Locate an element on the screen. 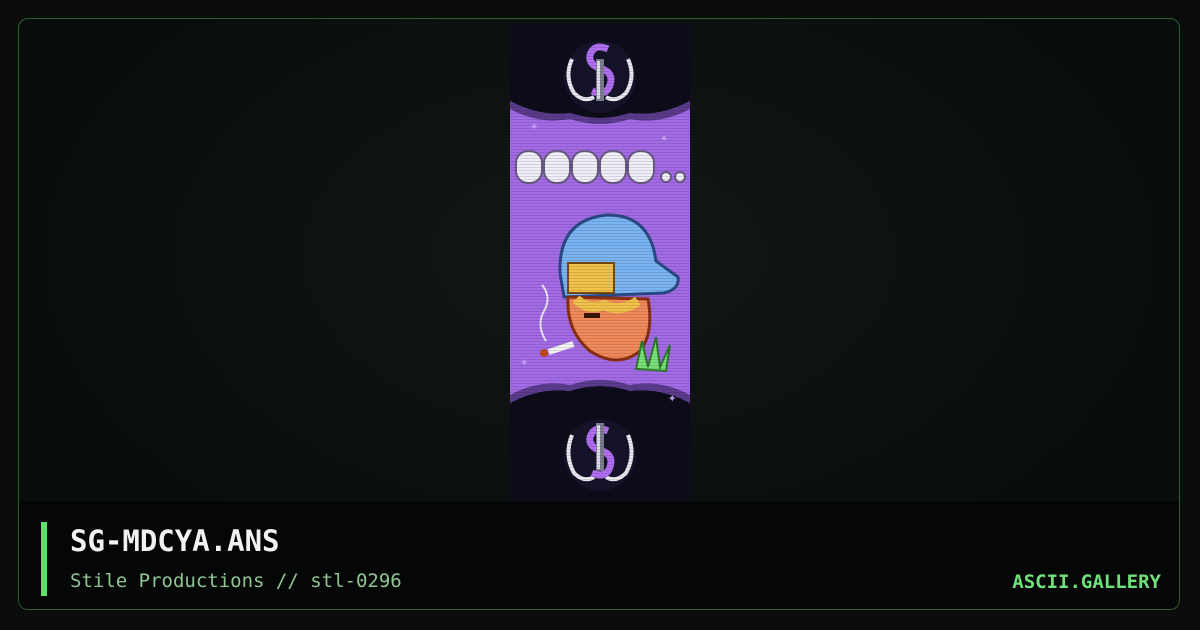  ansi-artwork-preview: ✦ ✦ ✦ ✦ is located at coordinates (600, 263).